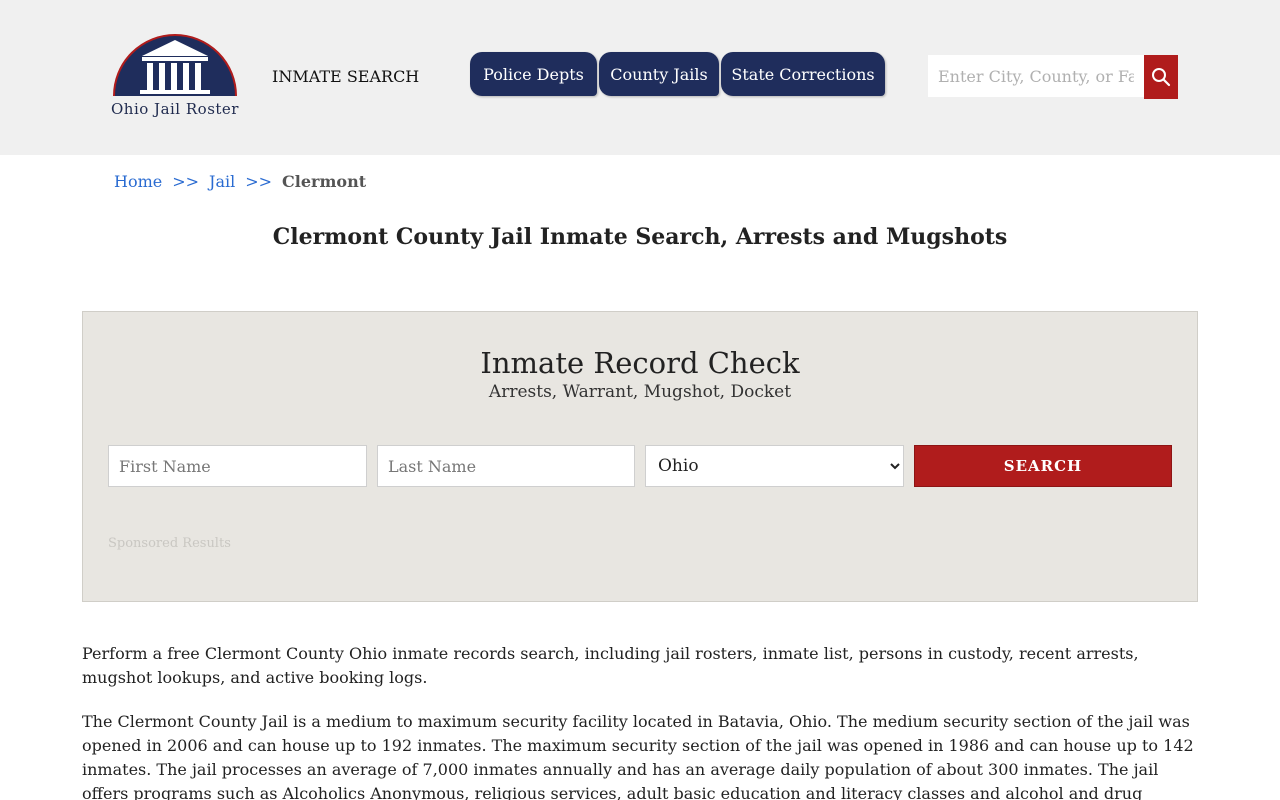  Describe the element at coordinates (1043, 466) in the screenshot. I see `record-search-button: SEARCH` at that location.